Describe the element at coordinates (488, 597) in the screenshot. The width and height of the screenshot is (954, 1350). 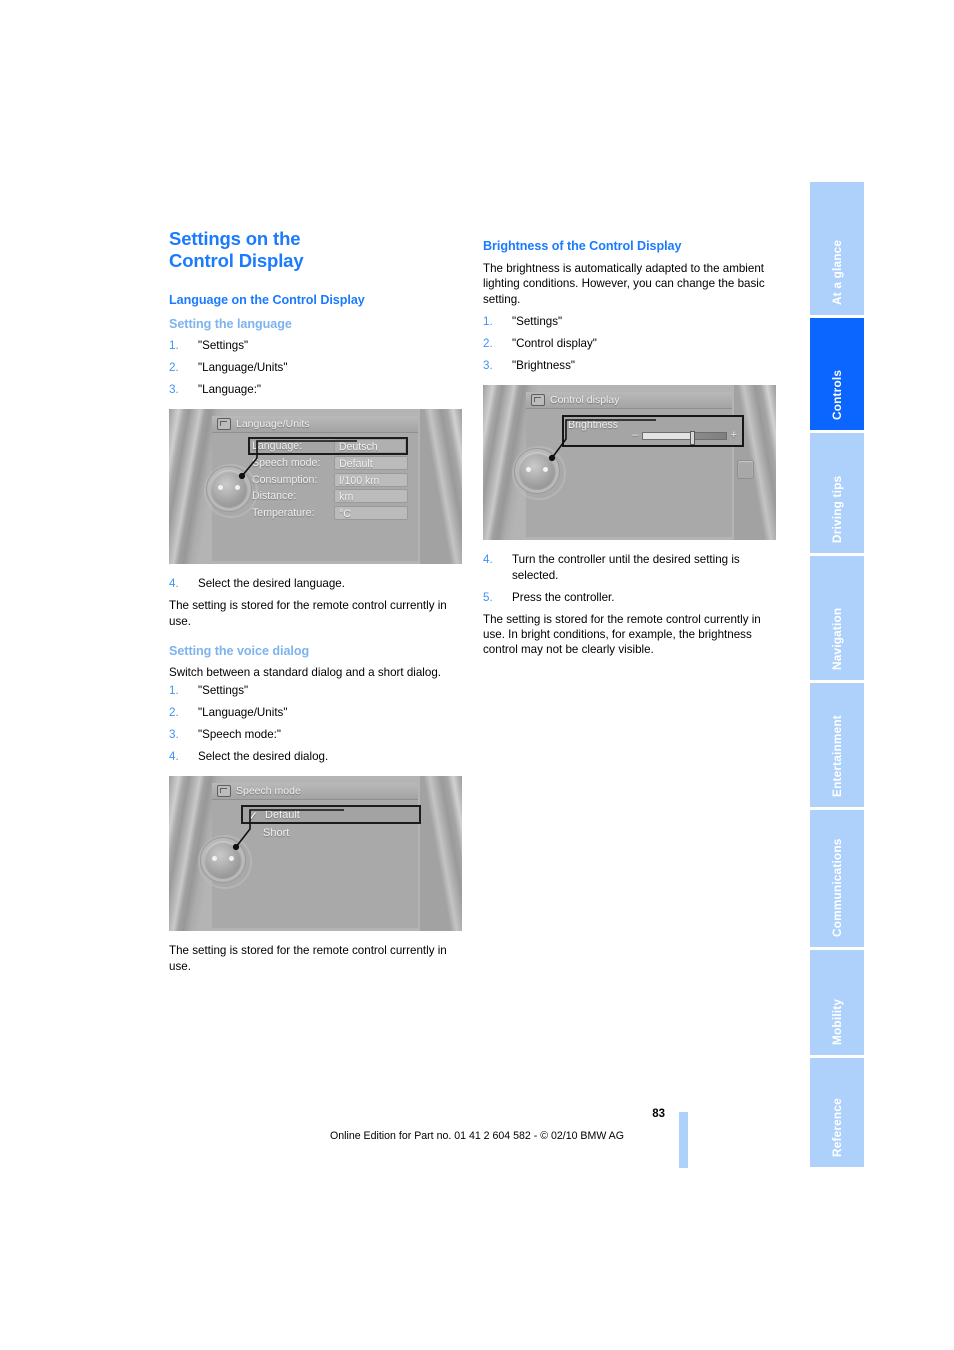
I see `step-number: 5.` at that location.